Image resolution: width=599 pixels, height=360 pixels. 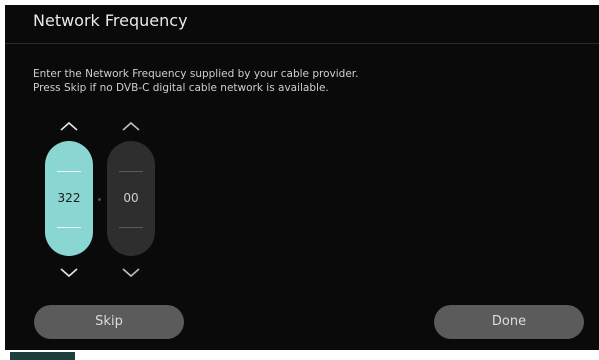 I want to click on frequency-decimal-wheel: 00, so click(x=131, y=198).